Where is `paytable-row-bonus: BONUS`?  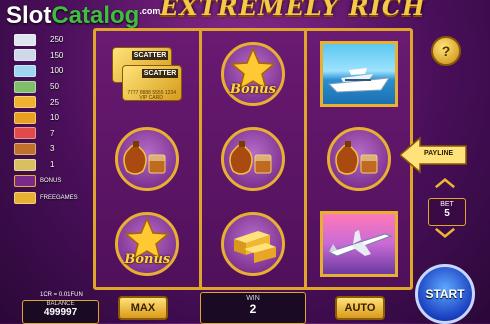
paytable-row-bonus: BONUS is located at coordinates (51, 180).